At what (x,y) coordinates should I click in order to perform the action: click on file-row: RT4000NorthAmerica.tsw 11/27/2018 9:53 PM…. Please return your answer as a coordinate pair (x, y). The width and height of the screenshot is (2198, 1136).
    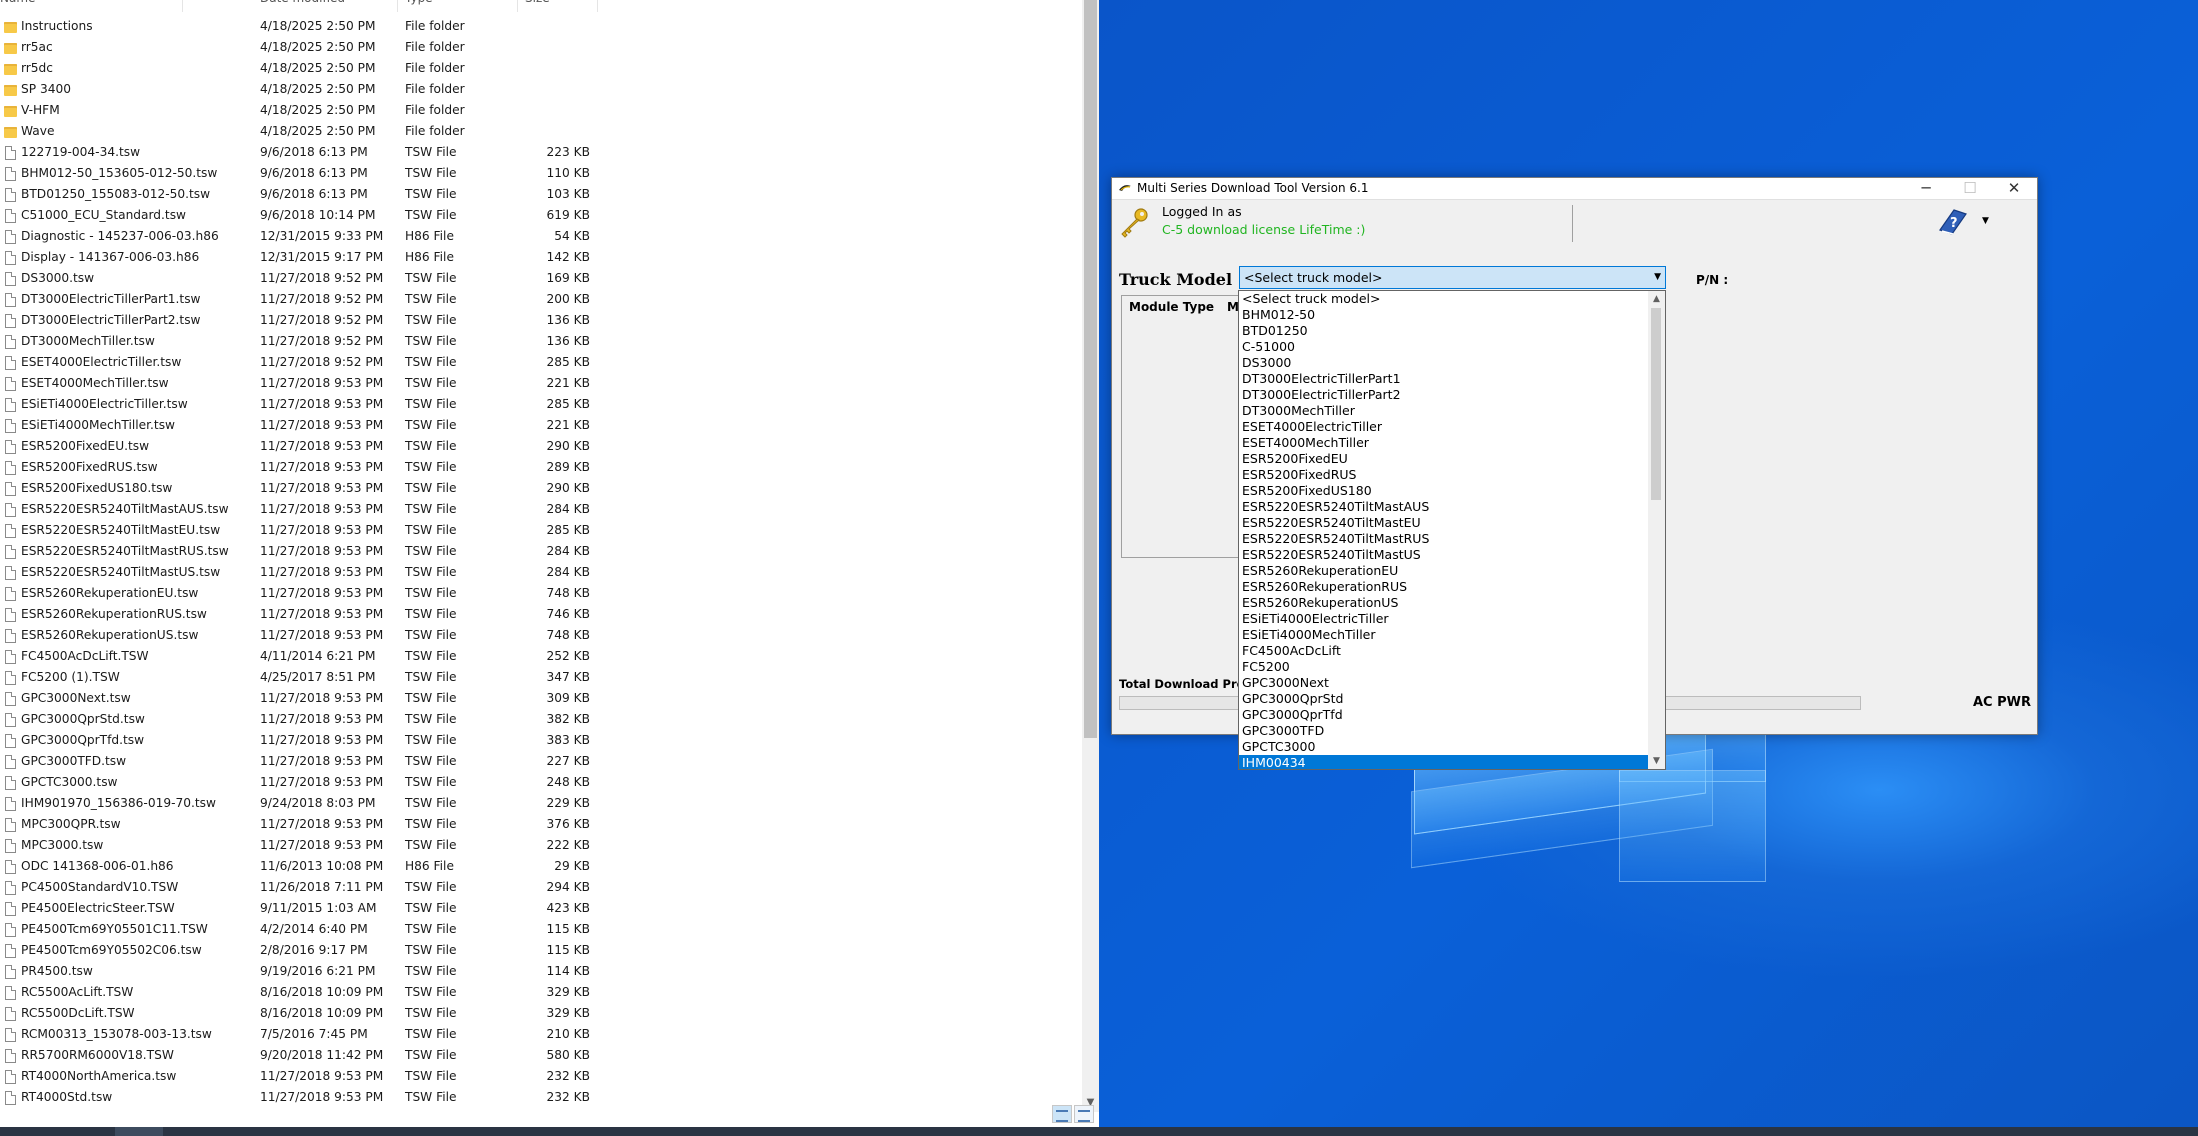
    Looking at the image, I should click on (310, 1077).